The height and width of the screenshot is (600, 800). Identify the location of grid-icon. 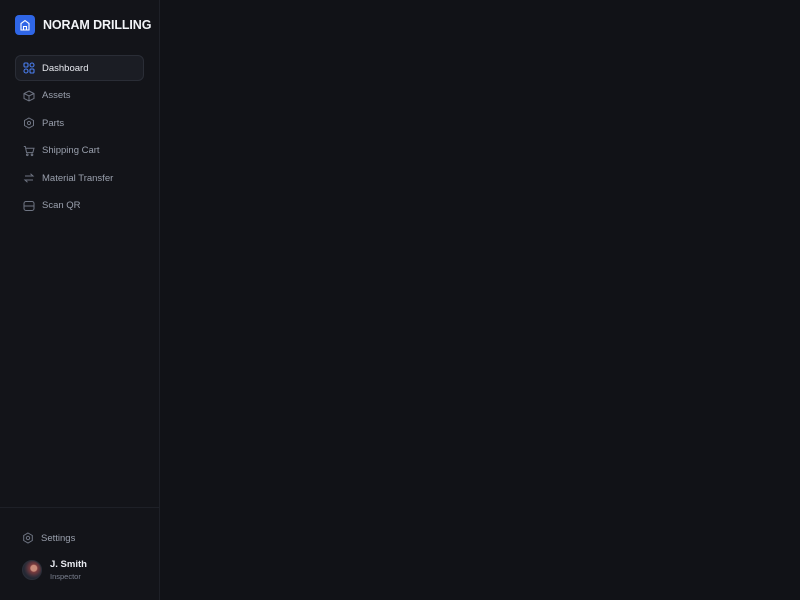
(29, 68).